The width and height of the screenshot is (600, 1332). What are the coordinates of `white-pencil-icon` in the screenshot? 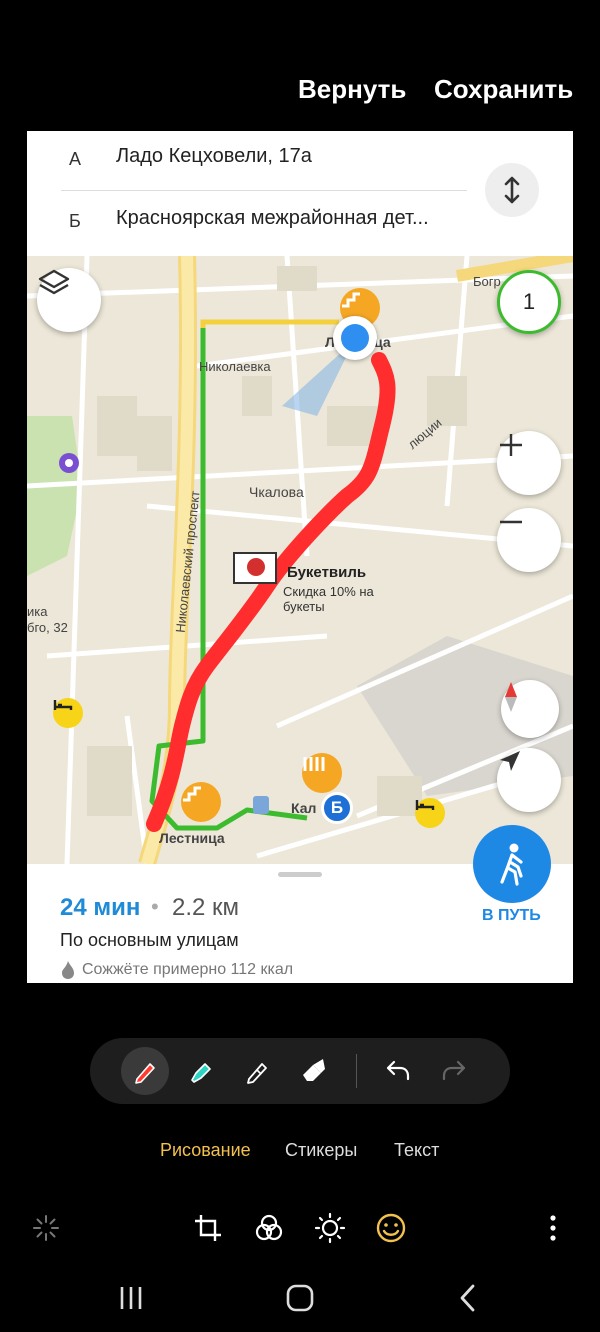 It's located at (257, 1073).